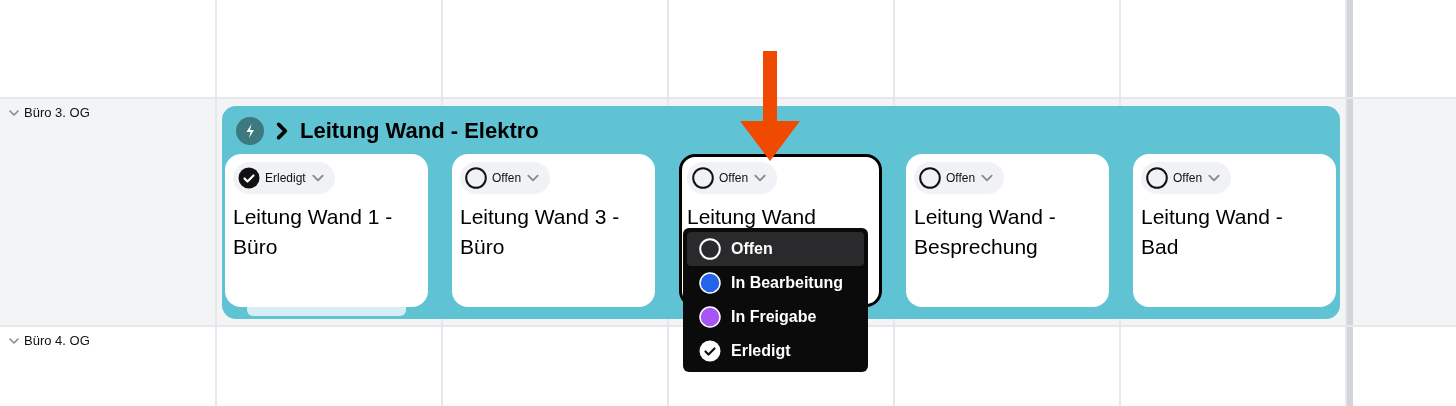 The image size is (1456, 406). Describe the element at coordinates (540, 232) in the screenshot. I see `card-title: Leitung Wand 3 - Büro` at that location.